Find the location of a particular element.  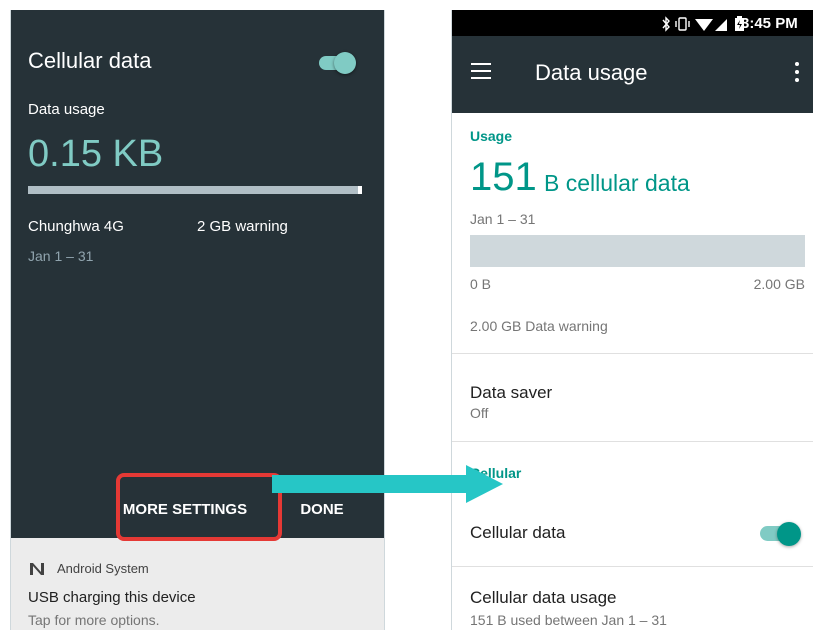

cellular-data-usage-summary: 151 B used between Jan 1 – 31 is located at coordinates (568, 620).